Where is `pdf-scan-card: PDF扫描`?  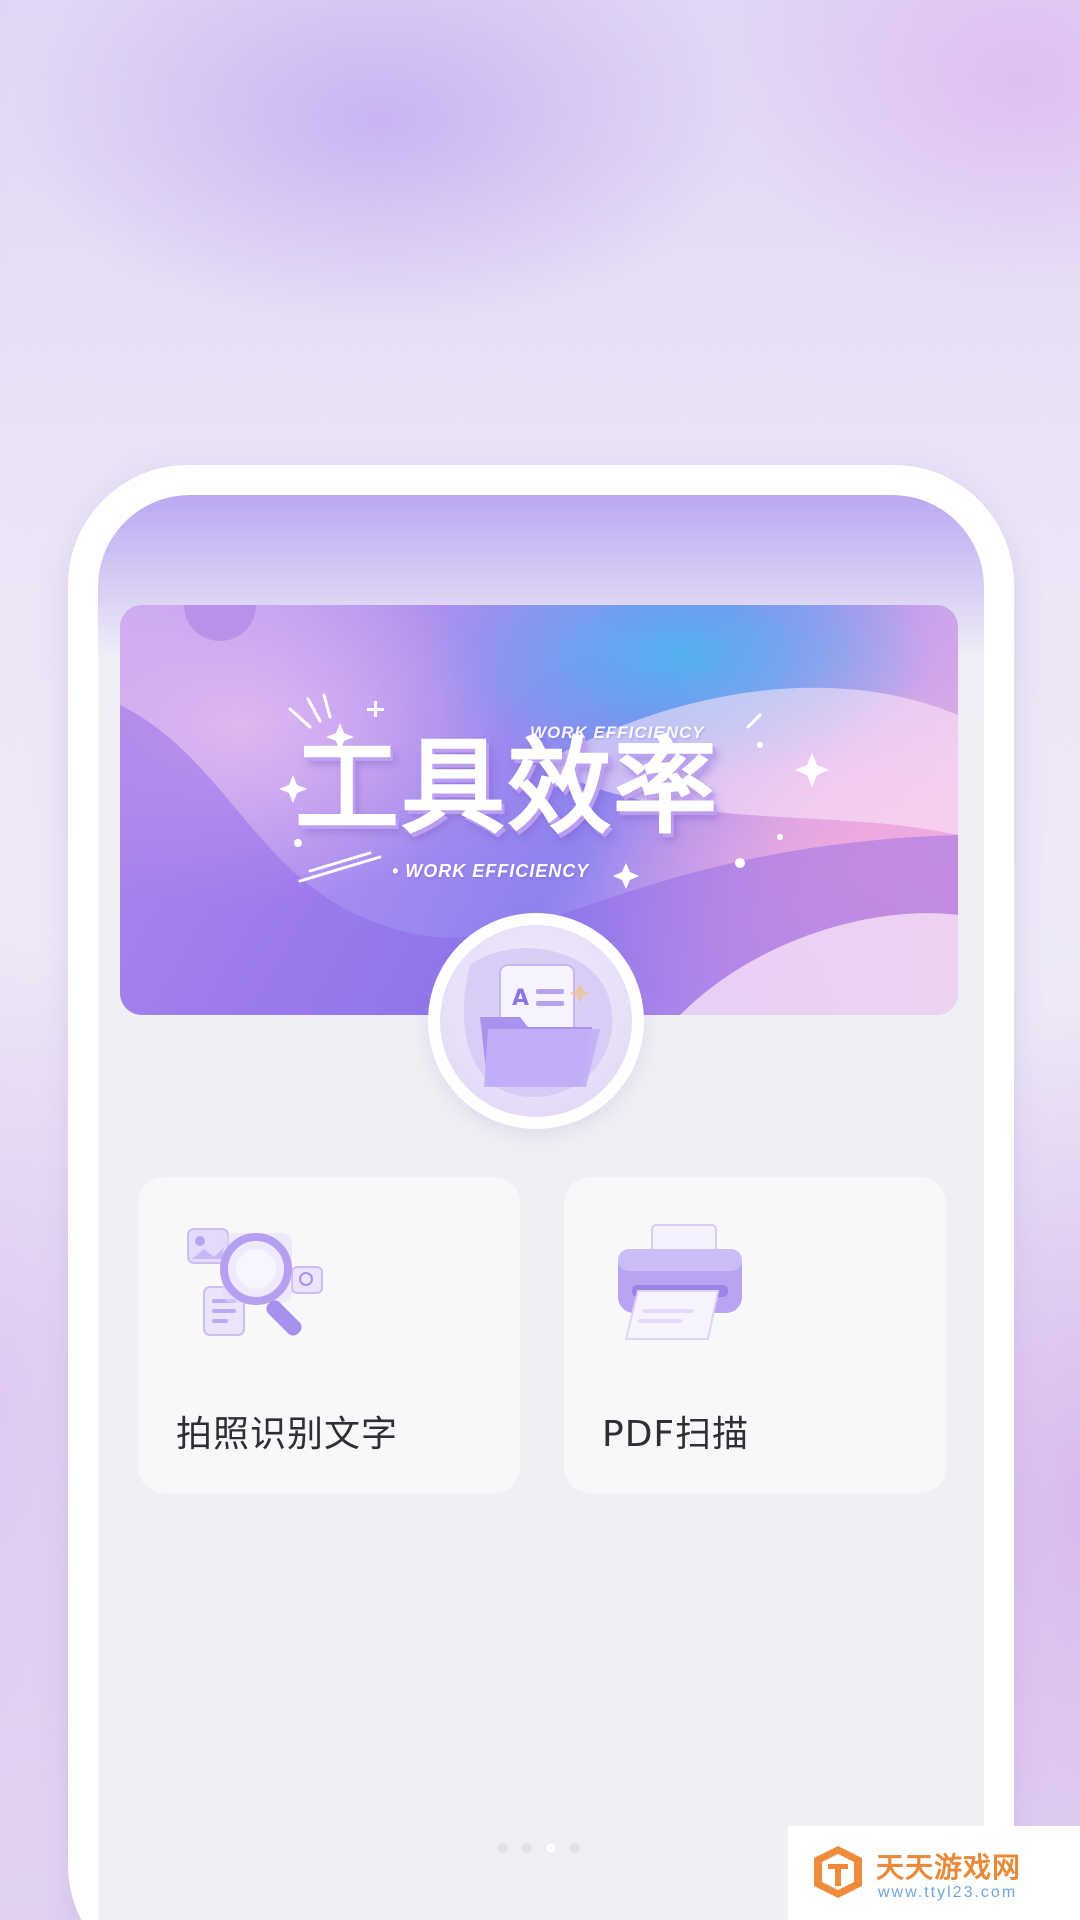
pdf-scan-card: PDF扫描 is located at coordinates (755, 1335).